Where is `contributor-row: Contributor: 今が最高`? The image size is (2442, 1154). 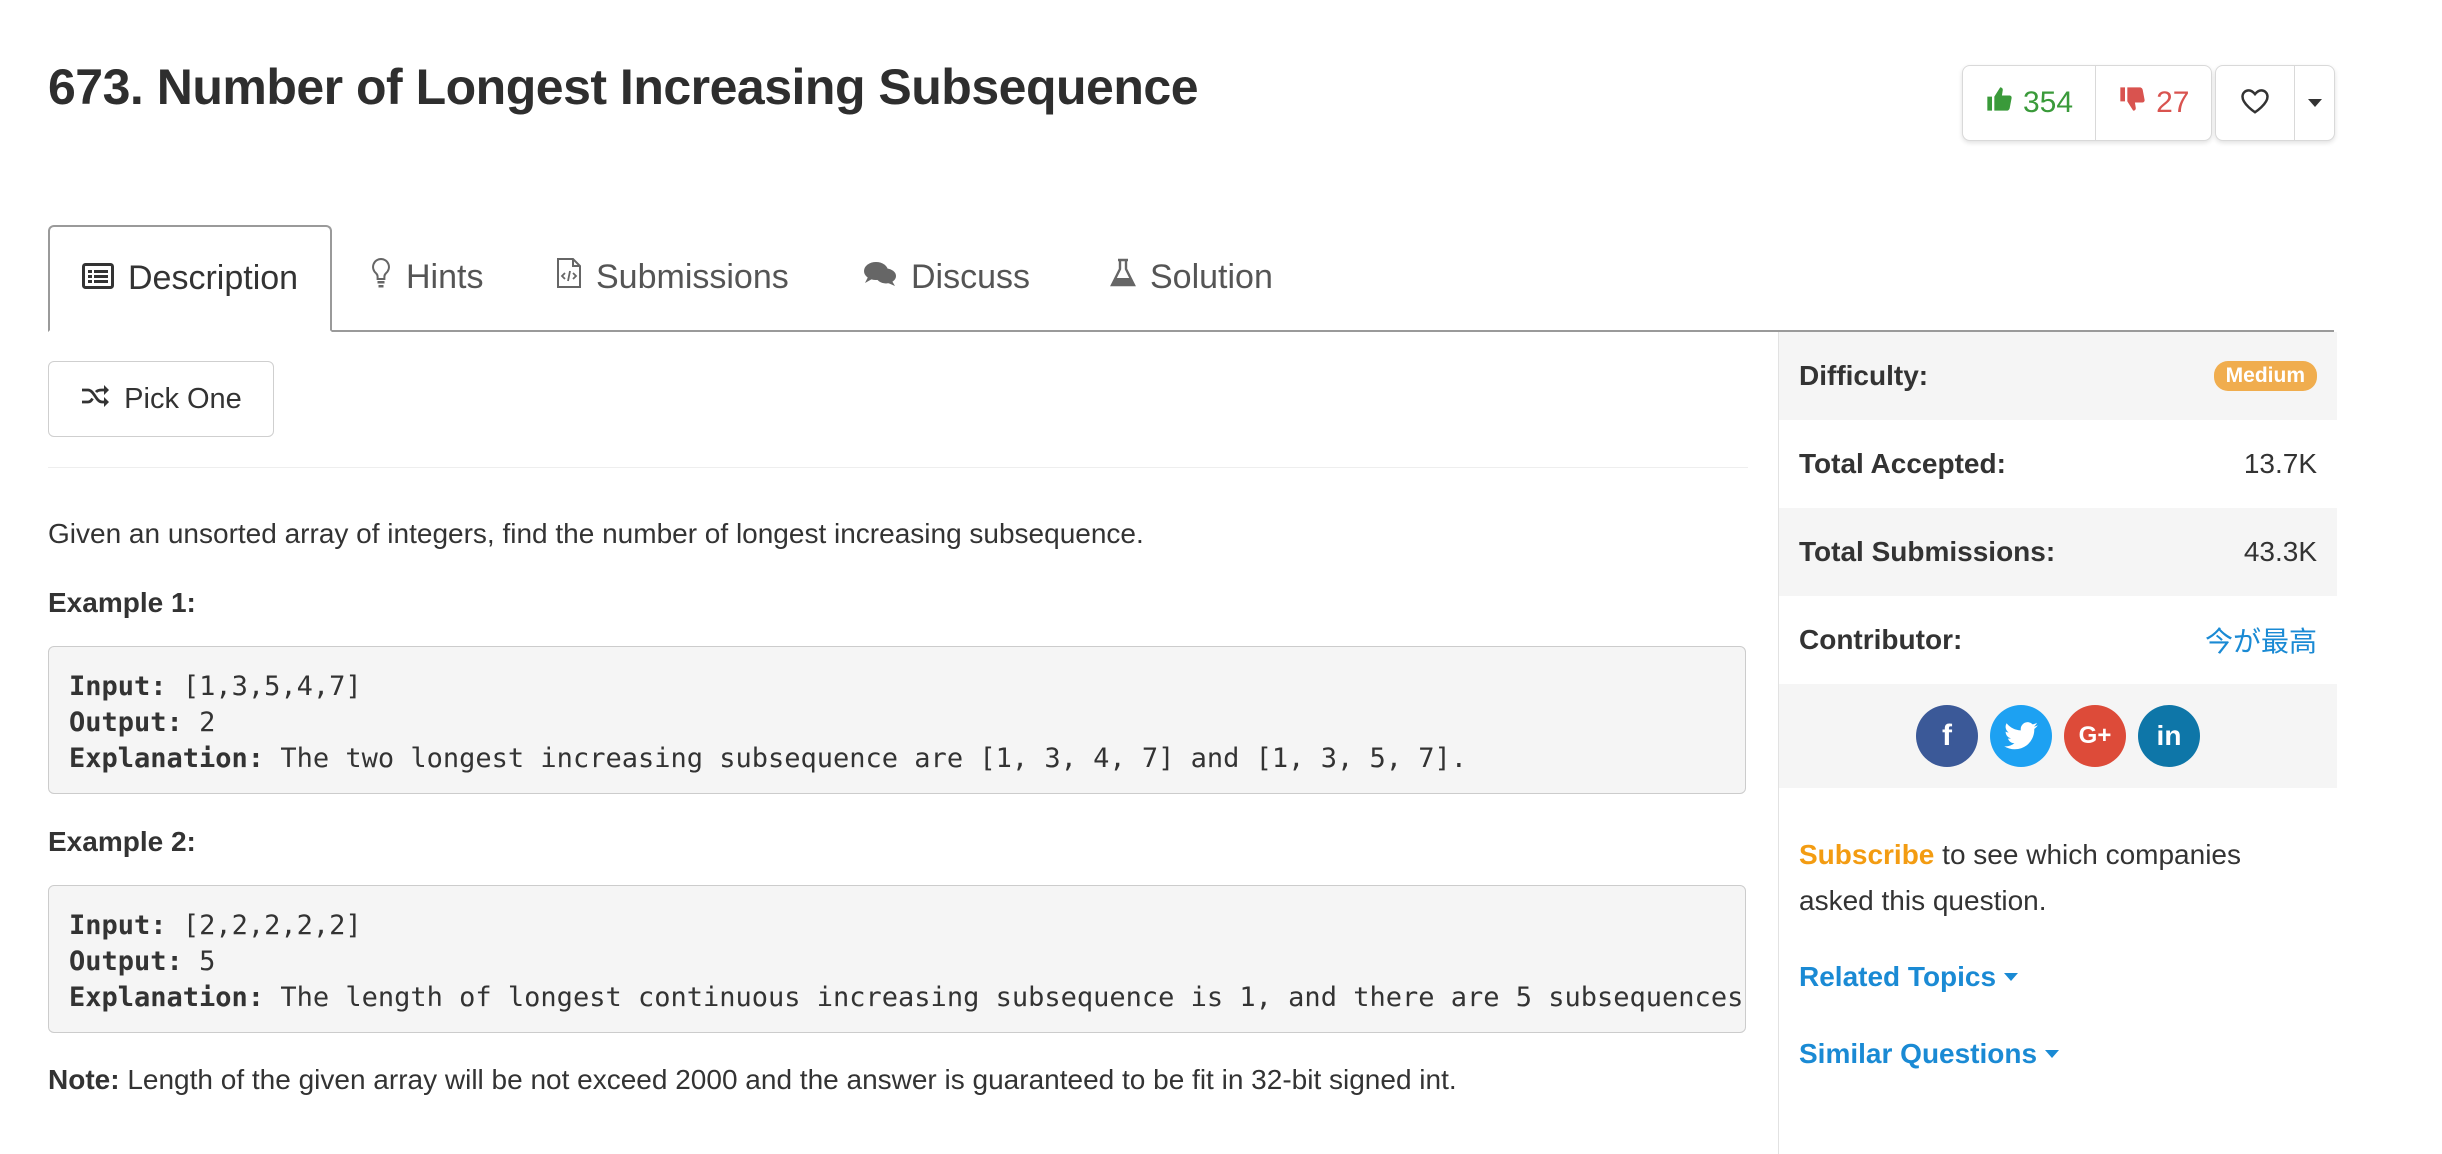
contributor-row: Contributor: 今が最高 is located at coordinates (2058, 640).